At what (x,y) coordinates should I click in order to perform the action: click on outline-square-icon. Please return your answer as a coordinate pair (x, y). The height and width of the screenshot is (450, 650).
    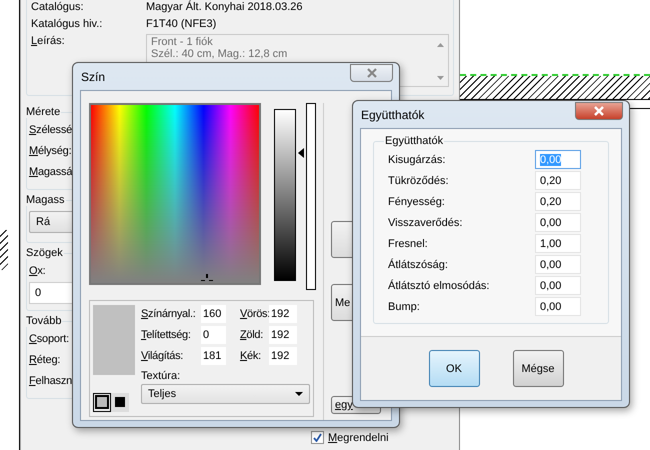
    Looking at the image, I should click on (102, 402).